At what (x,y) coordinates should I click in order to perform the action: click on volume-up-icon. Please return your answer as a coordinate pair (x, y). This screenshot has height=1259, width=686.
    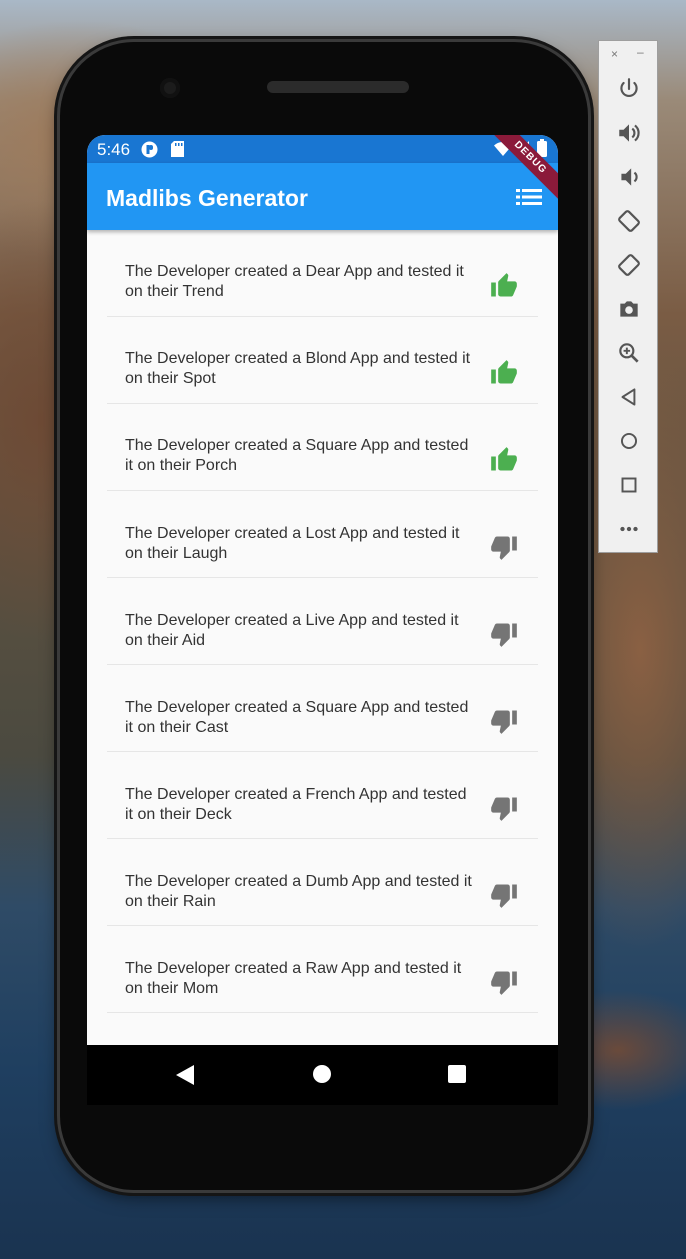
    Looking at the image, I should click on (629, 133).